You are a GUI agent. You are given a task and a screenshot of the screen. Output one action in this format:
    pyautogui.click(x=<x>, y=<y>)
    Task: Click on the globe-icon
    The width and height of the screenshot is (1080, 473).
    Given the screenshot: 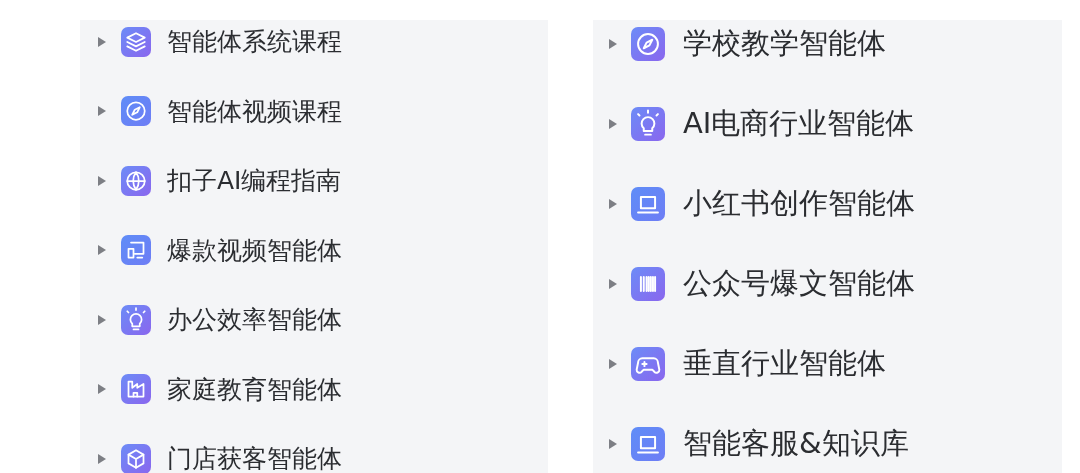 What is the action you would take?
    pyautogui.click(x=136, y=180)
    